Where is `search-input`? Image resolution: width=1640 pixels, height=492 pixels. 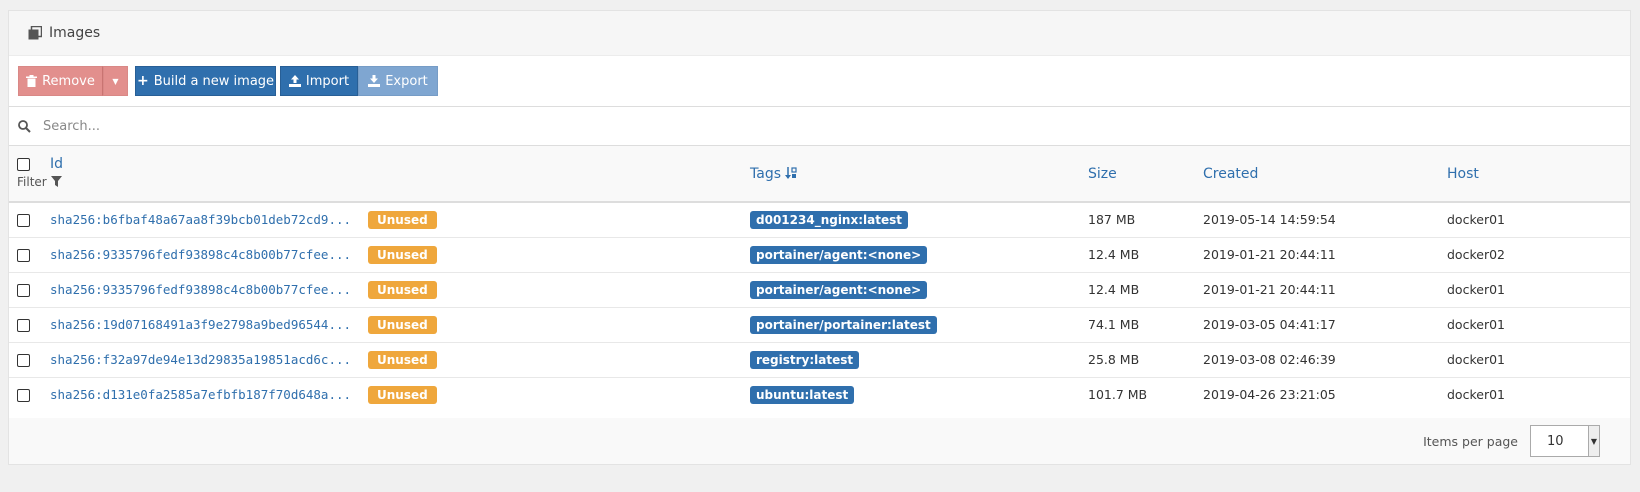 search-input is located at coordinates (343, 126).